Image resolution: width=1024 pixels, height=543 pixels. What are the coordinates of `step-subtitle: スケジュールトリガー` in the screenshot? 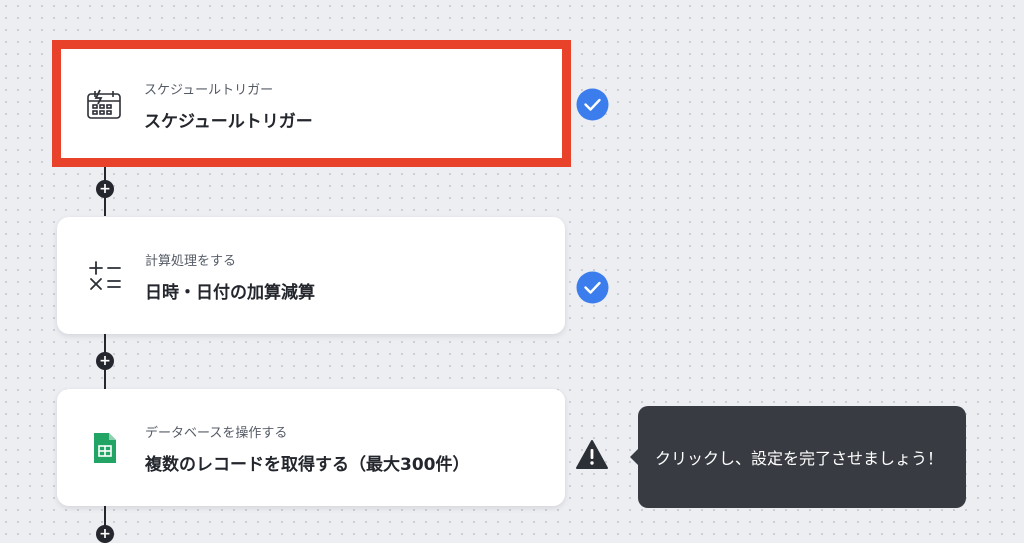 It's located at (209, 90).